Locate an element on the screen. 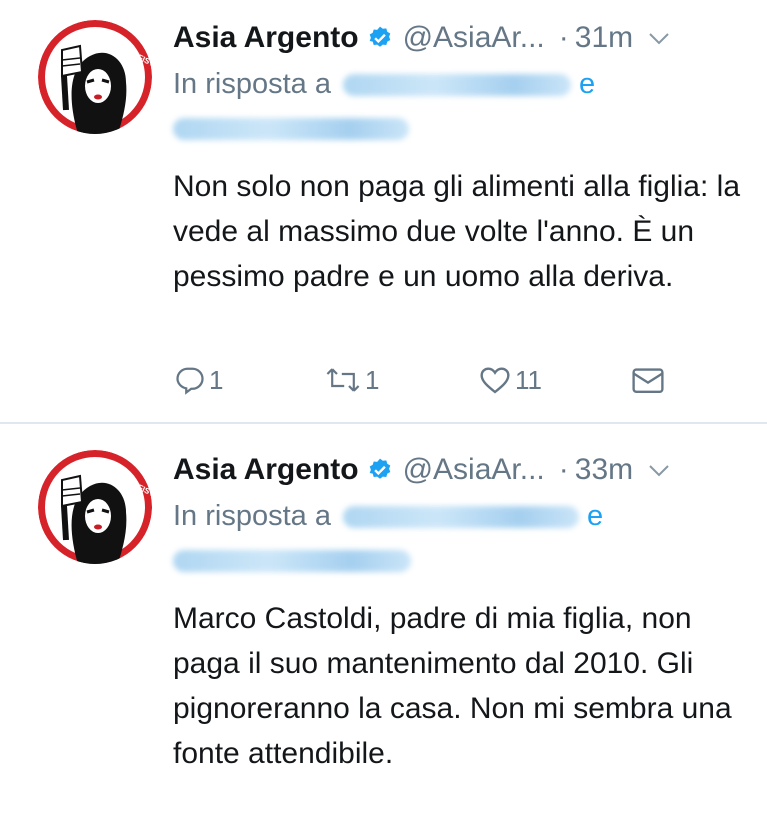 This screenshot has width=767, height=816. retweet-icon is located at coordinates (343, 380).